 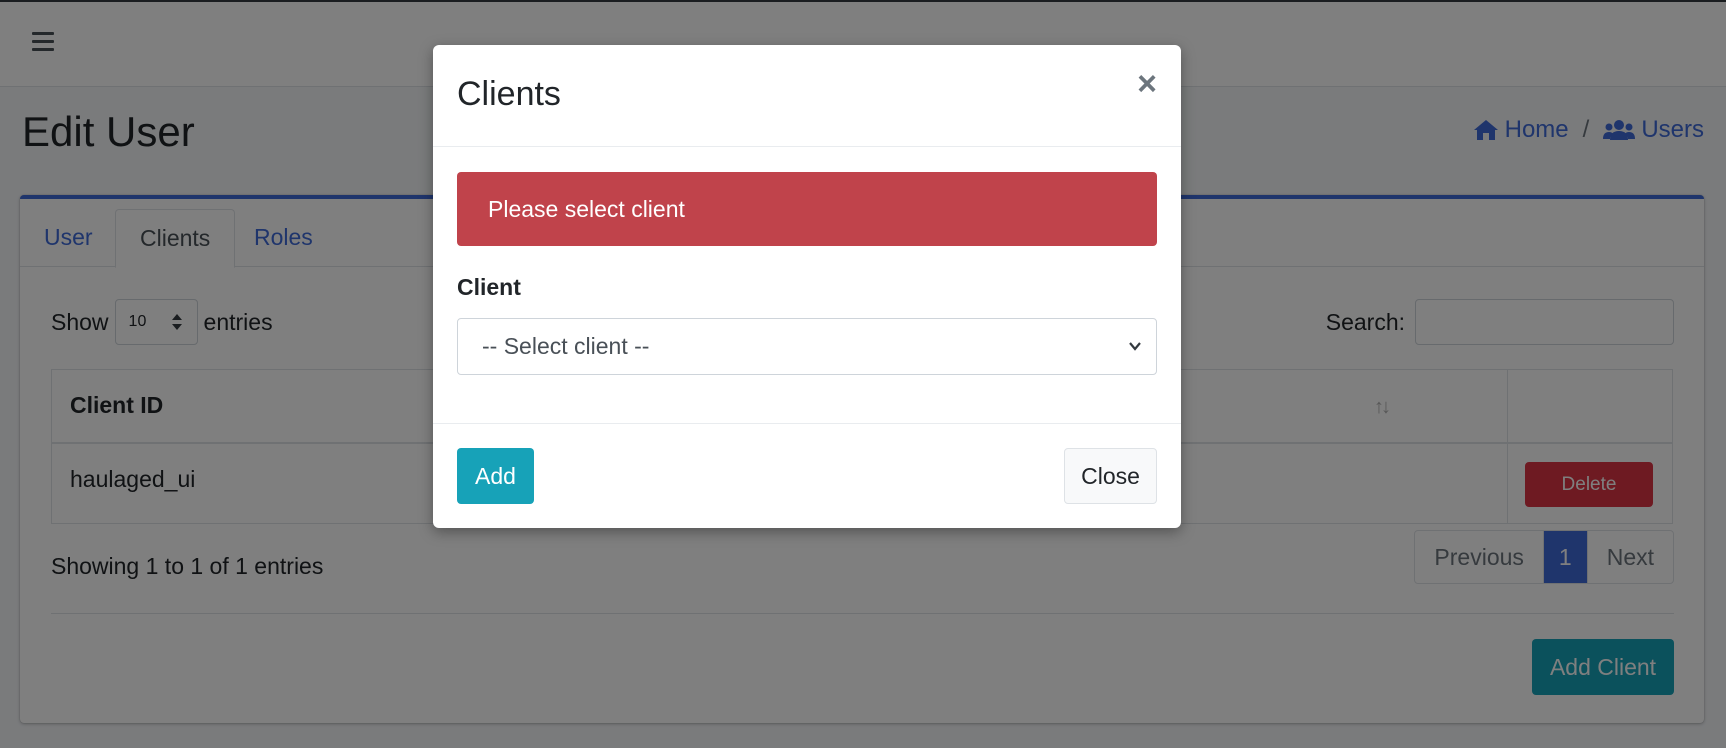 I want to click on client-field-label: Client, so click(x=489, y=287).